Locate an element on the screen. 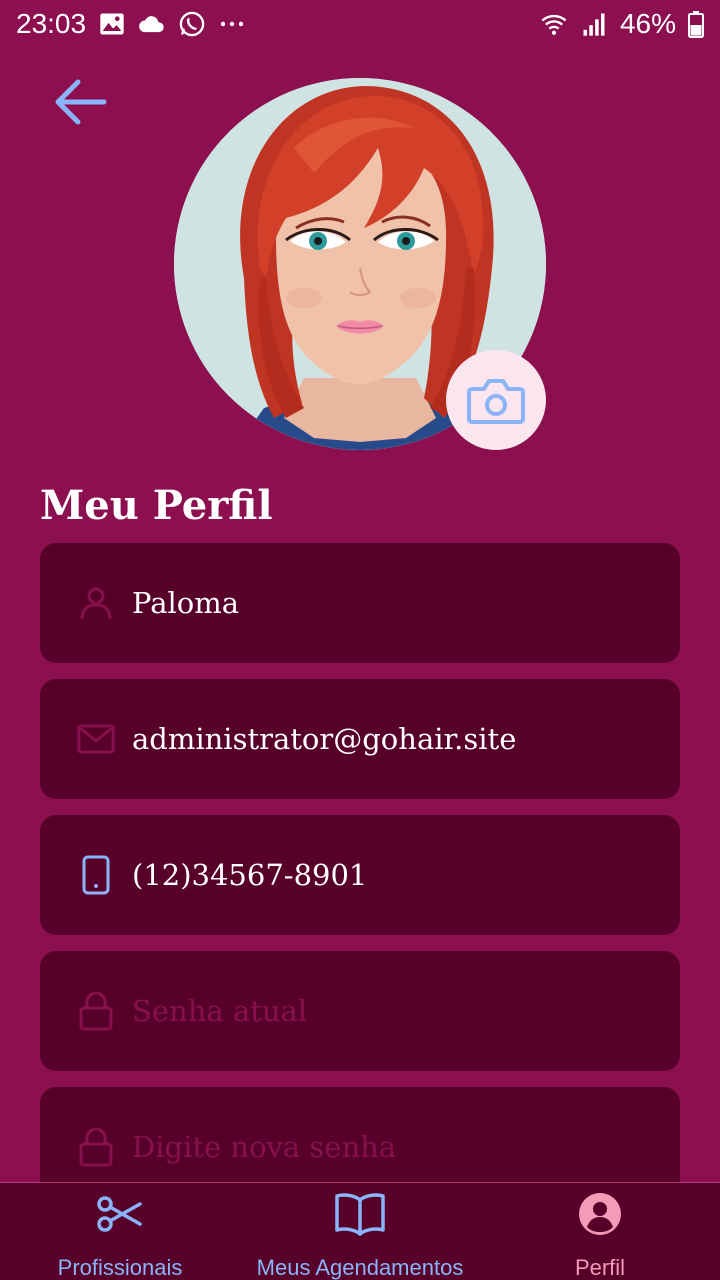 This screenshot has width=720, height=1280. nav-label-profissionais: Profissionais is located at coordinates (120, 1267).